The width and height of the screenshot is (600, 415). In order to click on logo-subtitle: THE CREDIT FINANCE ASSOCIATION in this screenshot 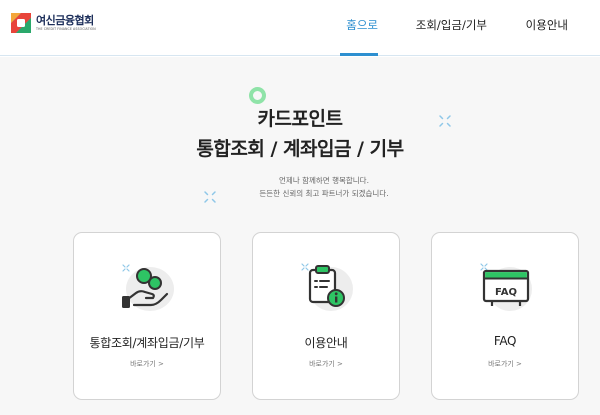, I will do `click(66, 28)`.